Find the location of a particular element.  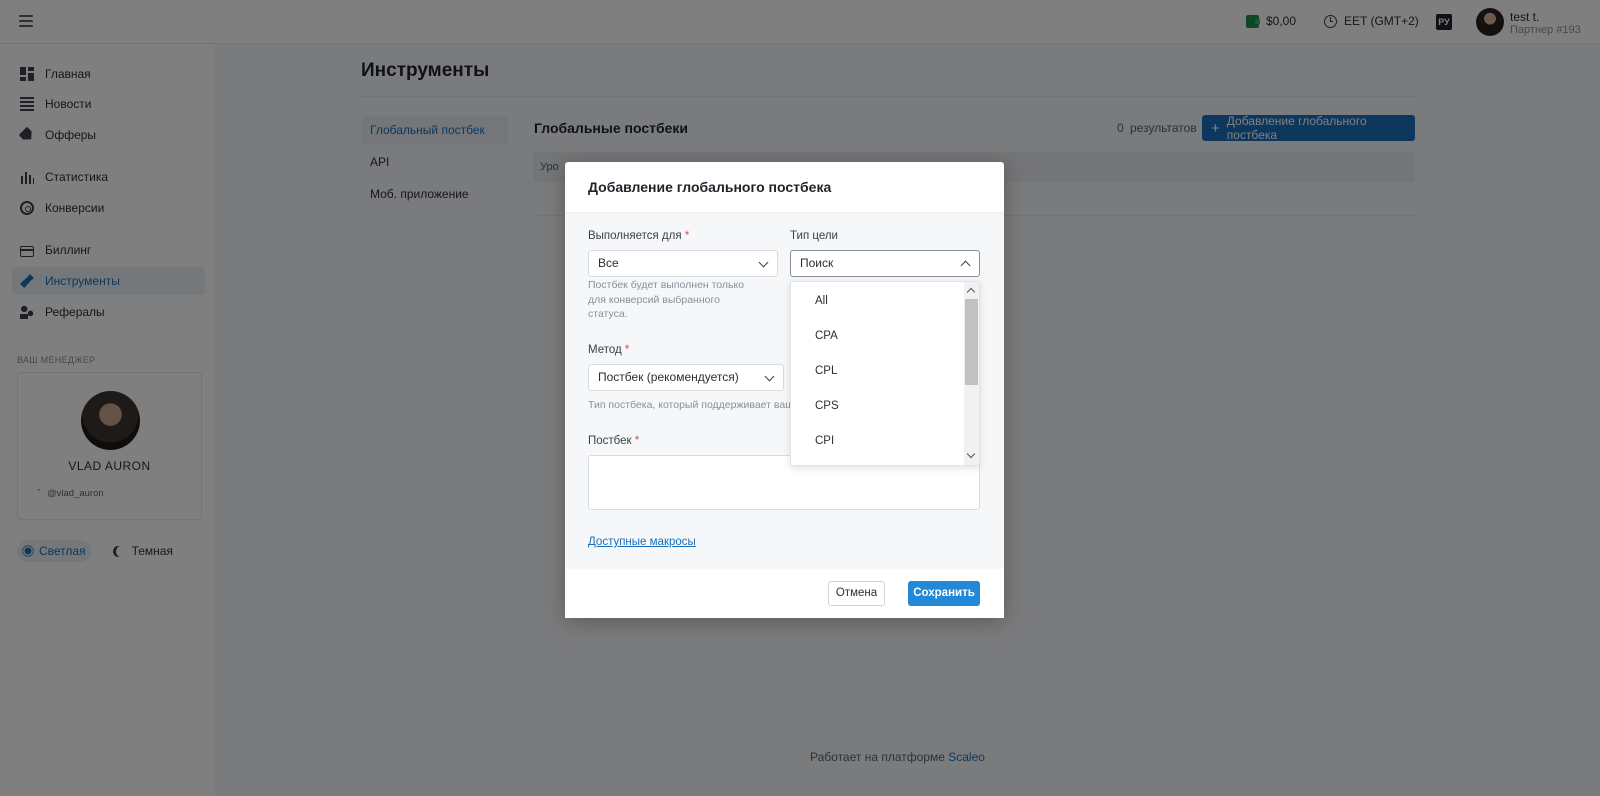

method-value: Постбек (рекомендуется) is located at coordinates (668, 377).